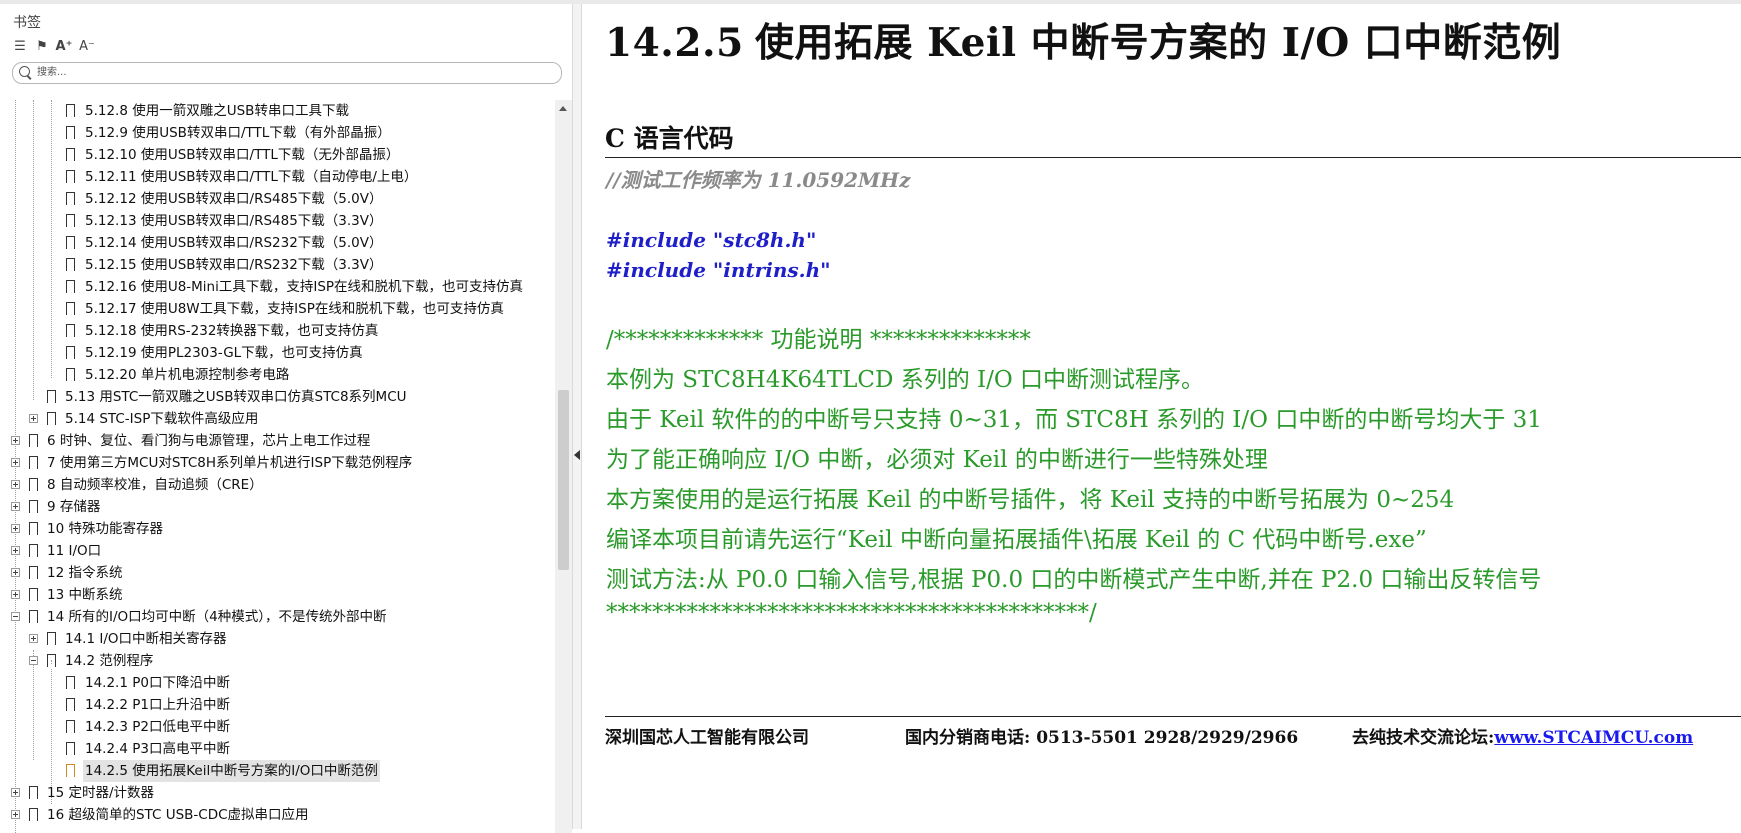  What do you see at coordinates (674, 43) in the screenshot?
I see `section-number: 14.2.5` at bounding box center [674, 43].